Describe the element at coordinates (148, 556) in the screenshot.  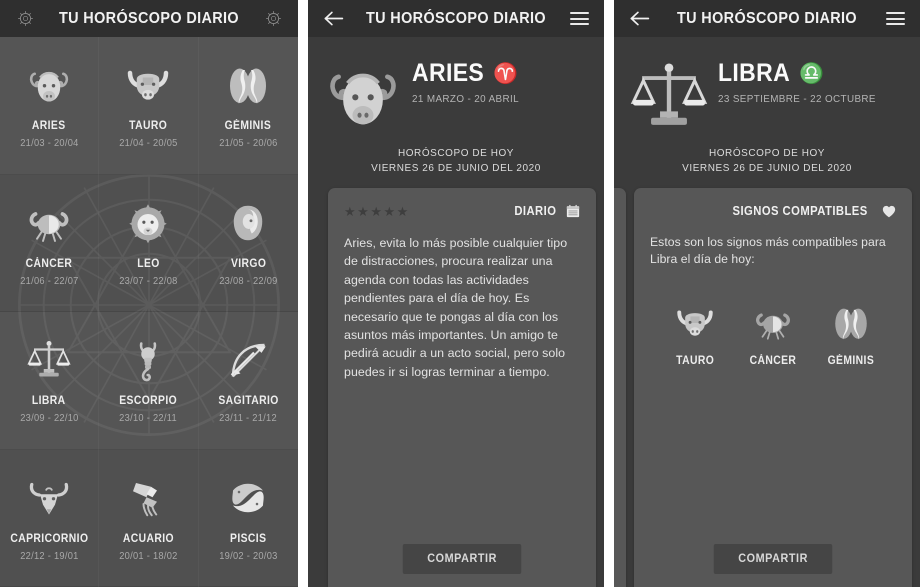
I see `sign-dates: 20/01 - 18/02` at that location.